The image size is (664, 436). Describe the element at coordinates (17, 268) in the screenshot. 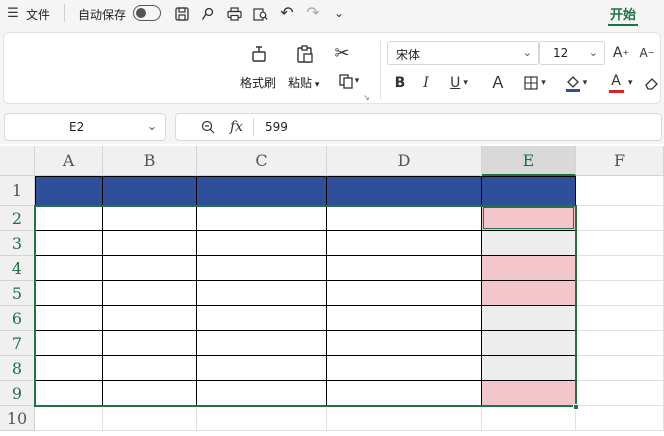

I see `row-header: 4` at that location.